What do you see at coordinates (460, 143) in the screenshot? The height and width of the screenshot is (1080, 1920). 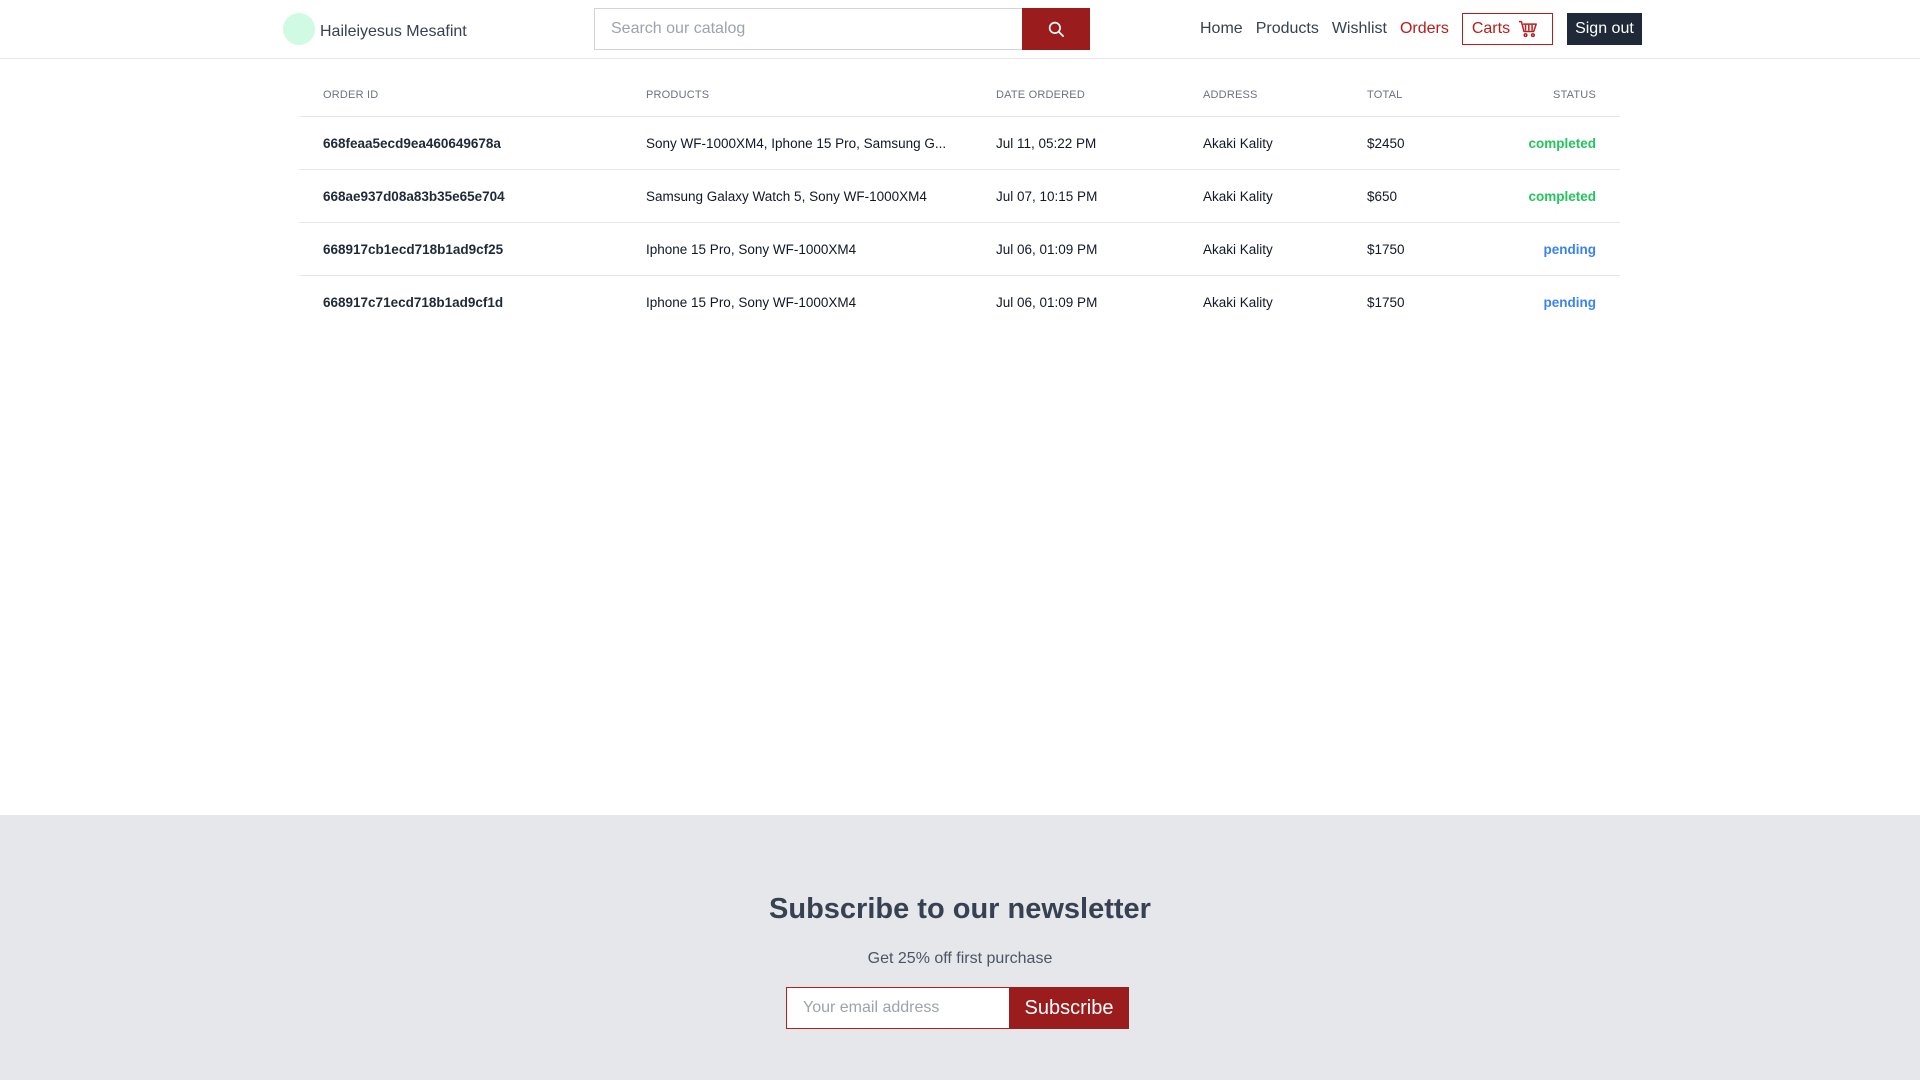 I see `order-id: 668feaa5ecd9ea460649678a` at bounding box center [460, 143].